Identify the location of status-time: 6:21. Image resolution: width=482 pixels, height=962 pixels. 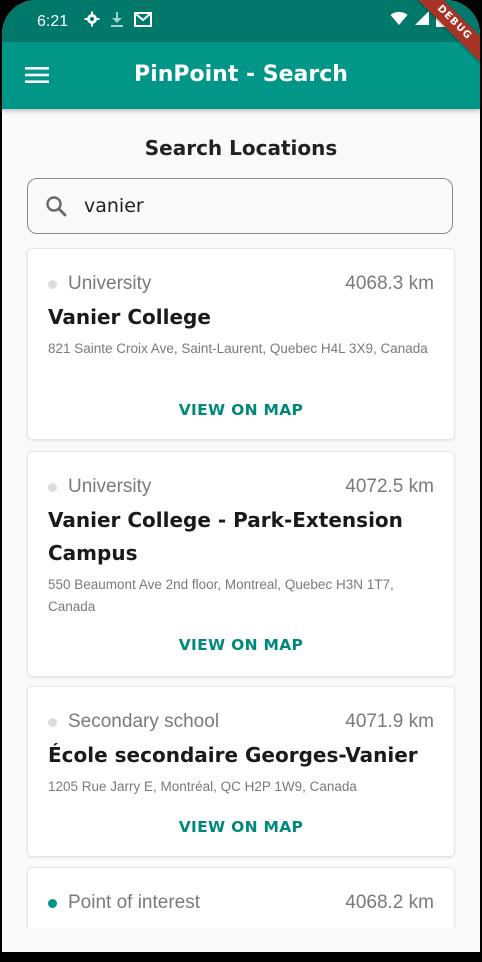
(53, 21).